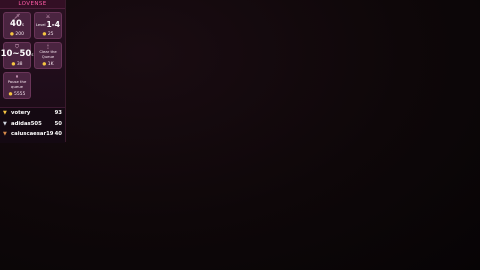  I want to click on tip-option-value: 1-4, so click(53, 24).